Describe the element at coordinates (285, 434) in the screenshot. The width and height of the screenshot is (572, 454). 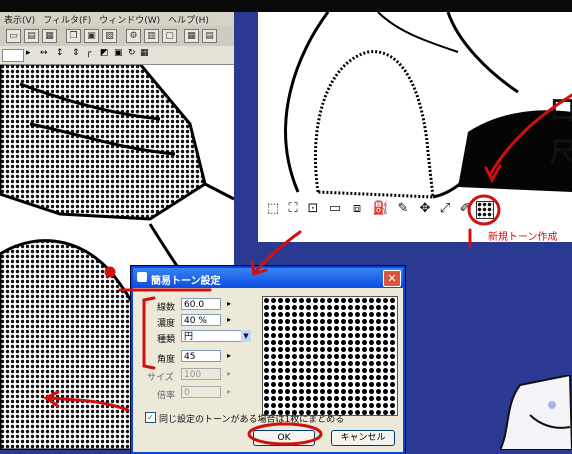
I see `annotation-circle-ok` at that location.